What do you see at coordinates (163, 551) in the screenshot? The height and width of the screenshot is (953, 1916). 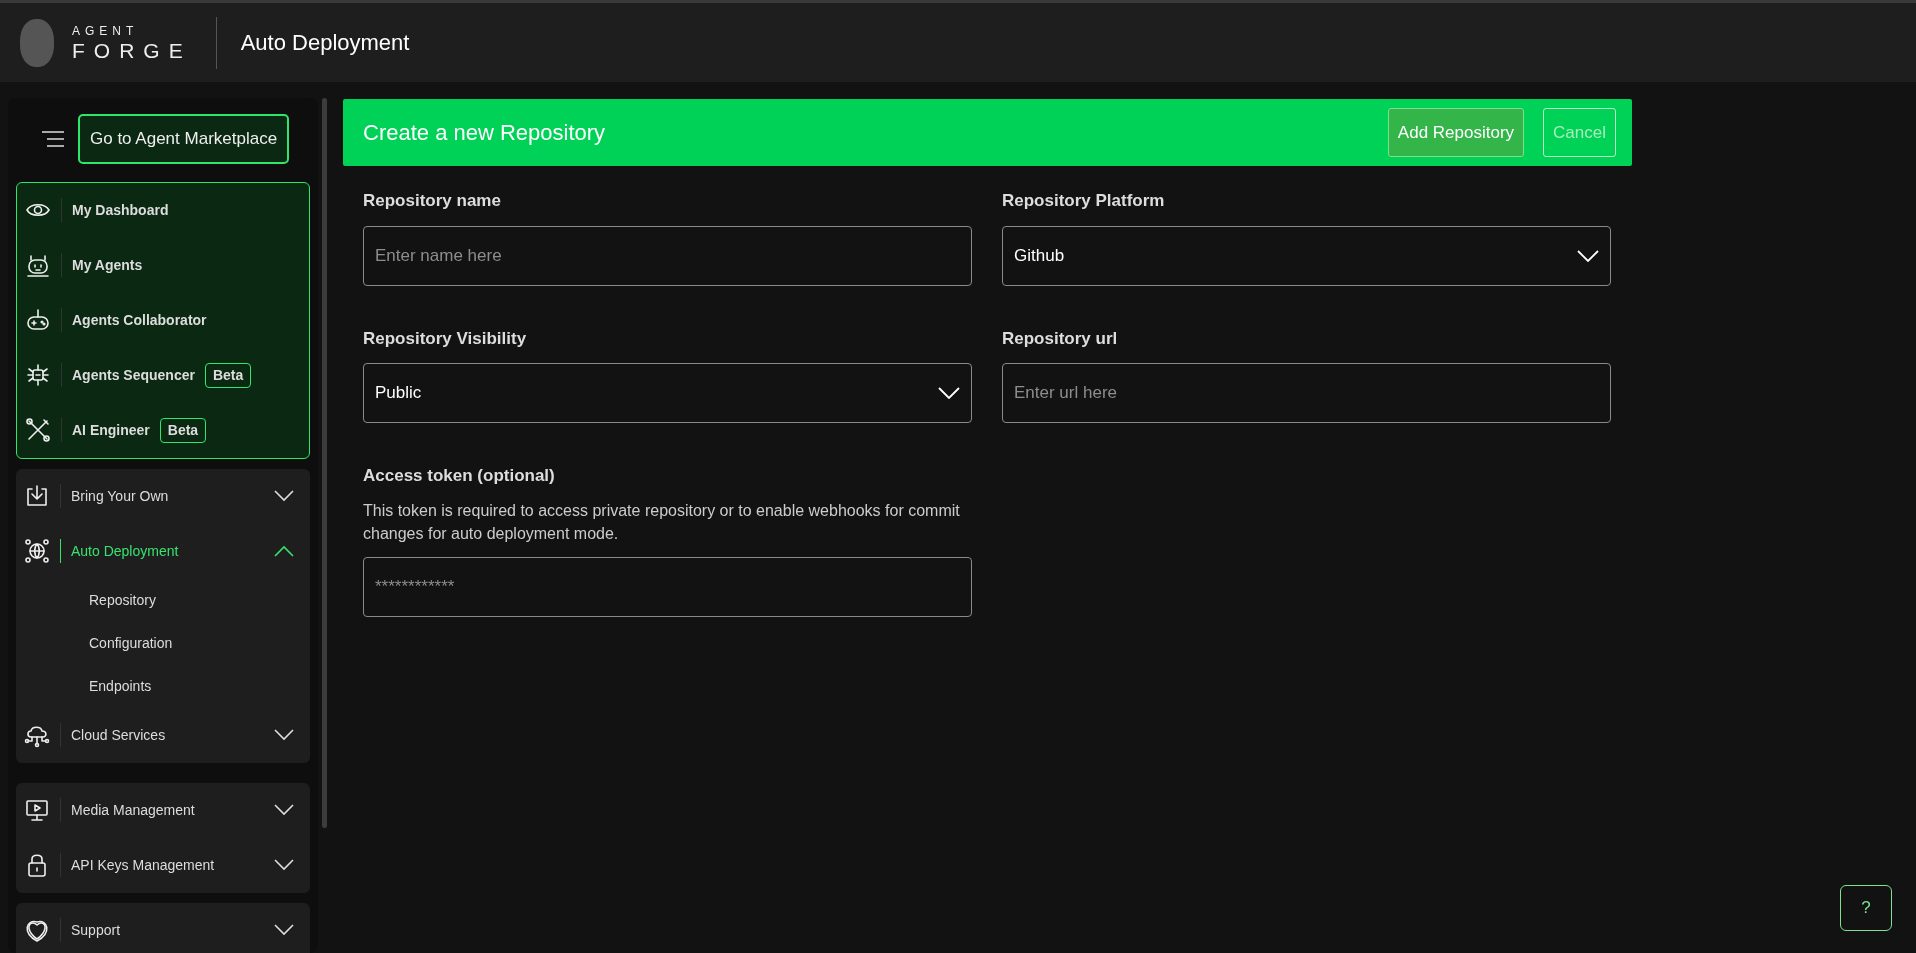 I see `sidebar-item: Auto Deployment` at bounding box center [163, 551].